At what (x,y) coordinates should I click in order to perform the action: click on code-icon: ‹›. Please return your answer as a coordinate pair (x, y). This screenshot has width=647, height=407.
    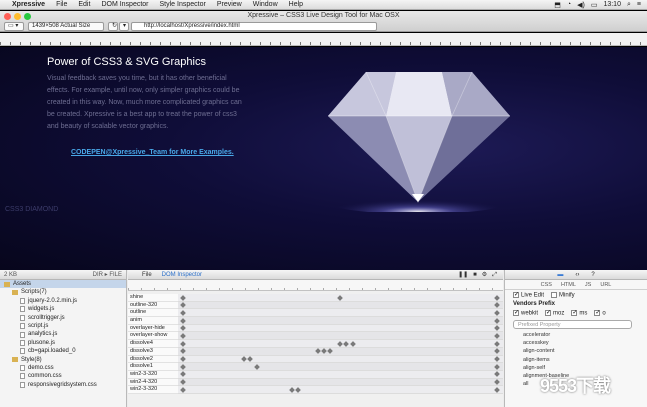
    Looking at the image, I should click on (577, 274).